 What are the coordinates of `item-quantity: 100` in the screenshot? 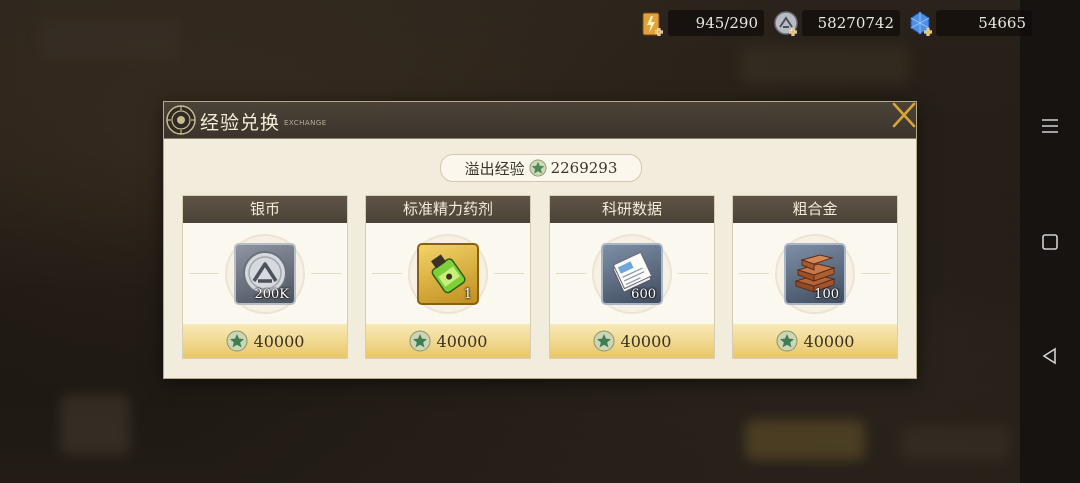 It's located at (826, 294).